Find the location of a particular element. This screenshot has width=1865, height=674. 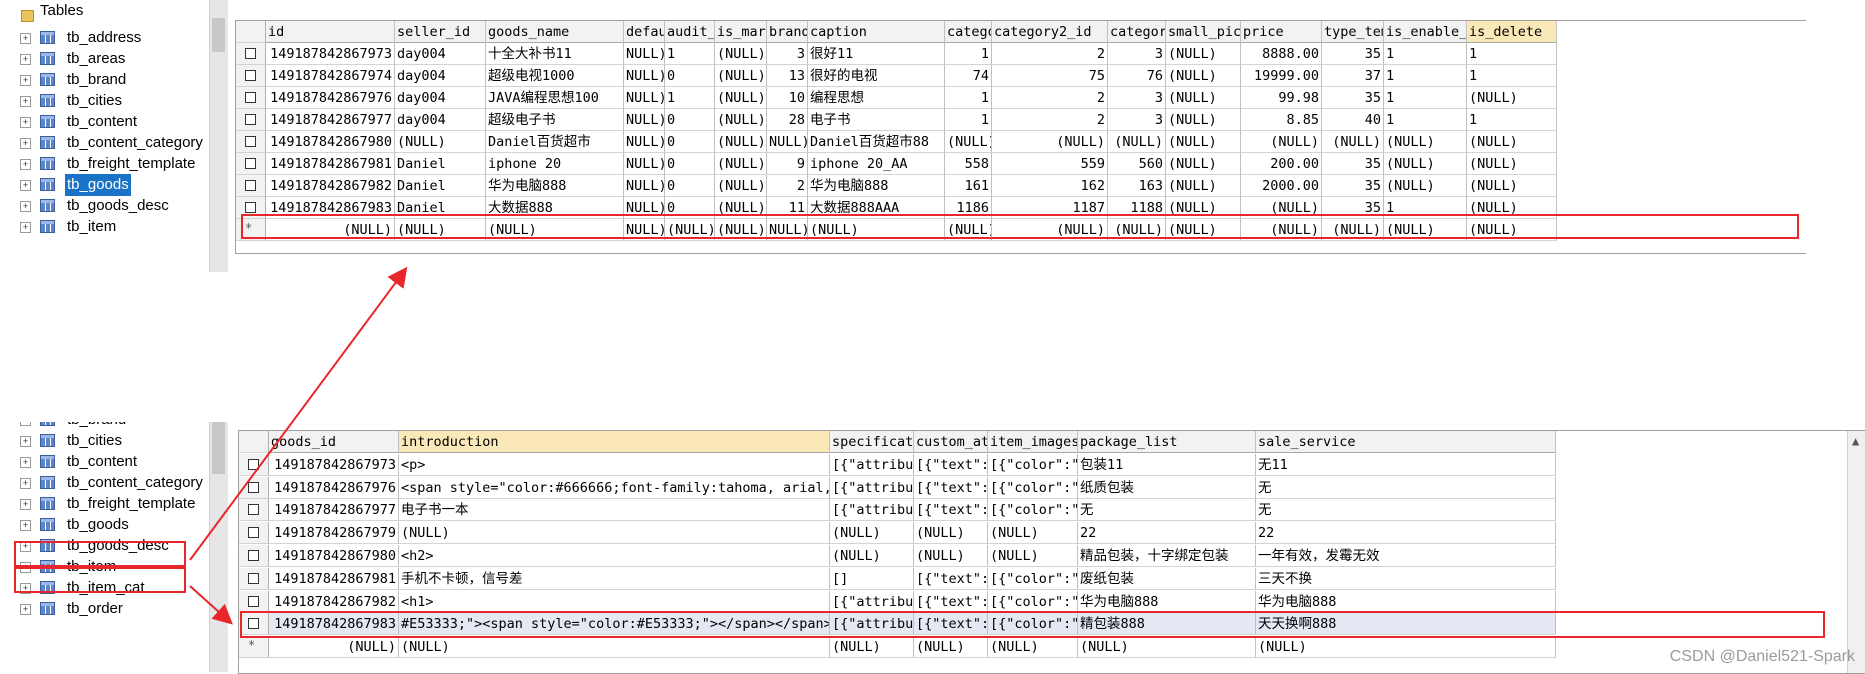

watermark: CSDN @Daniel521-Spark is located at coordinates (1762, 656).